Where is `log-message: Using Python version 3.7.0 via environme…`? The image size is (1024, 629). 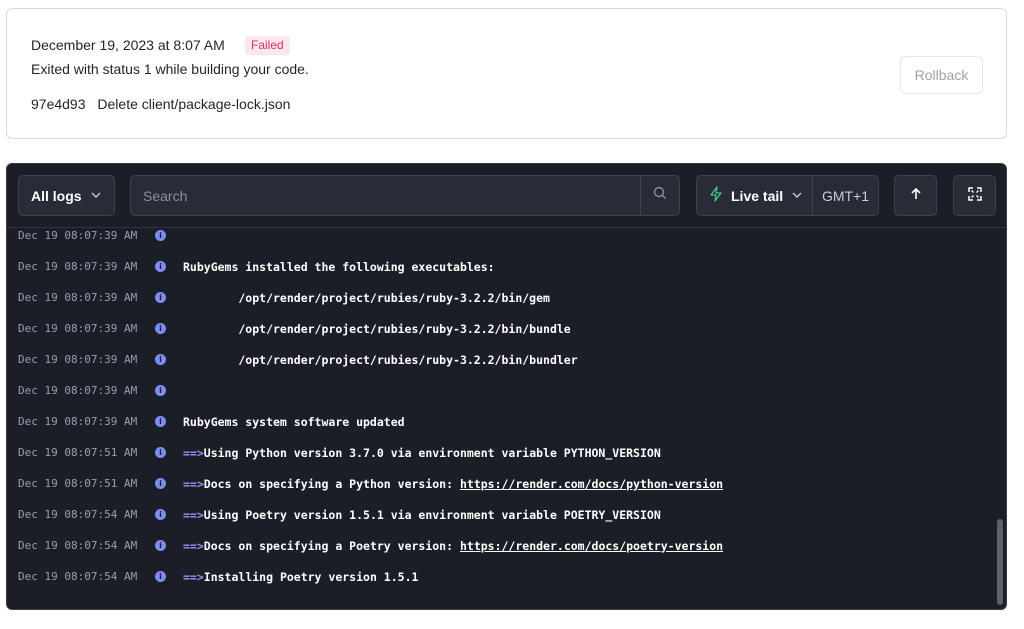 log-message: Using Python version 3.7.0 via environme… is located at coordinates (432, 452).